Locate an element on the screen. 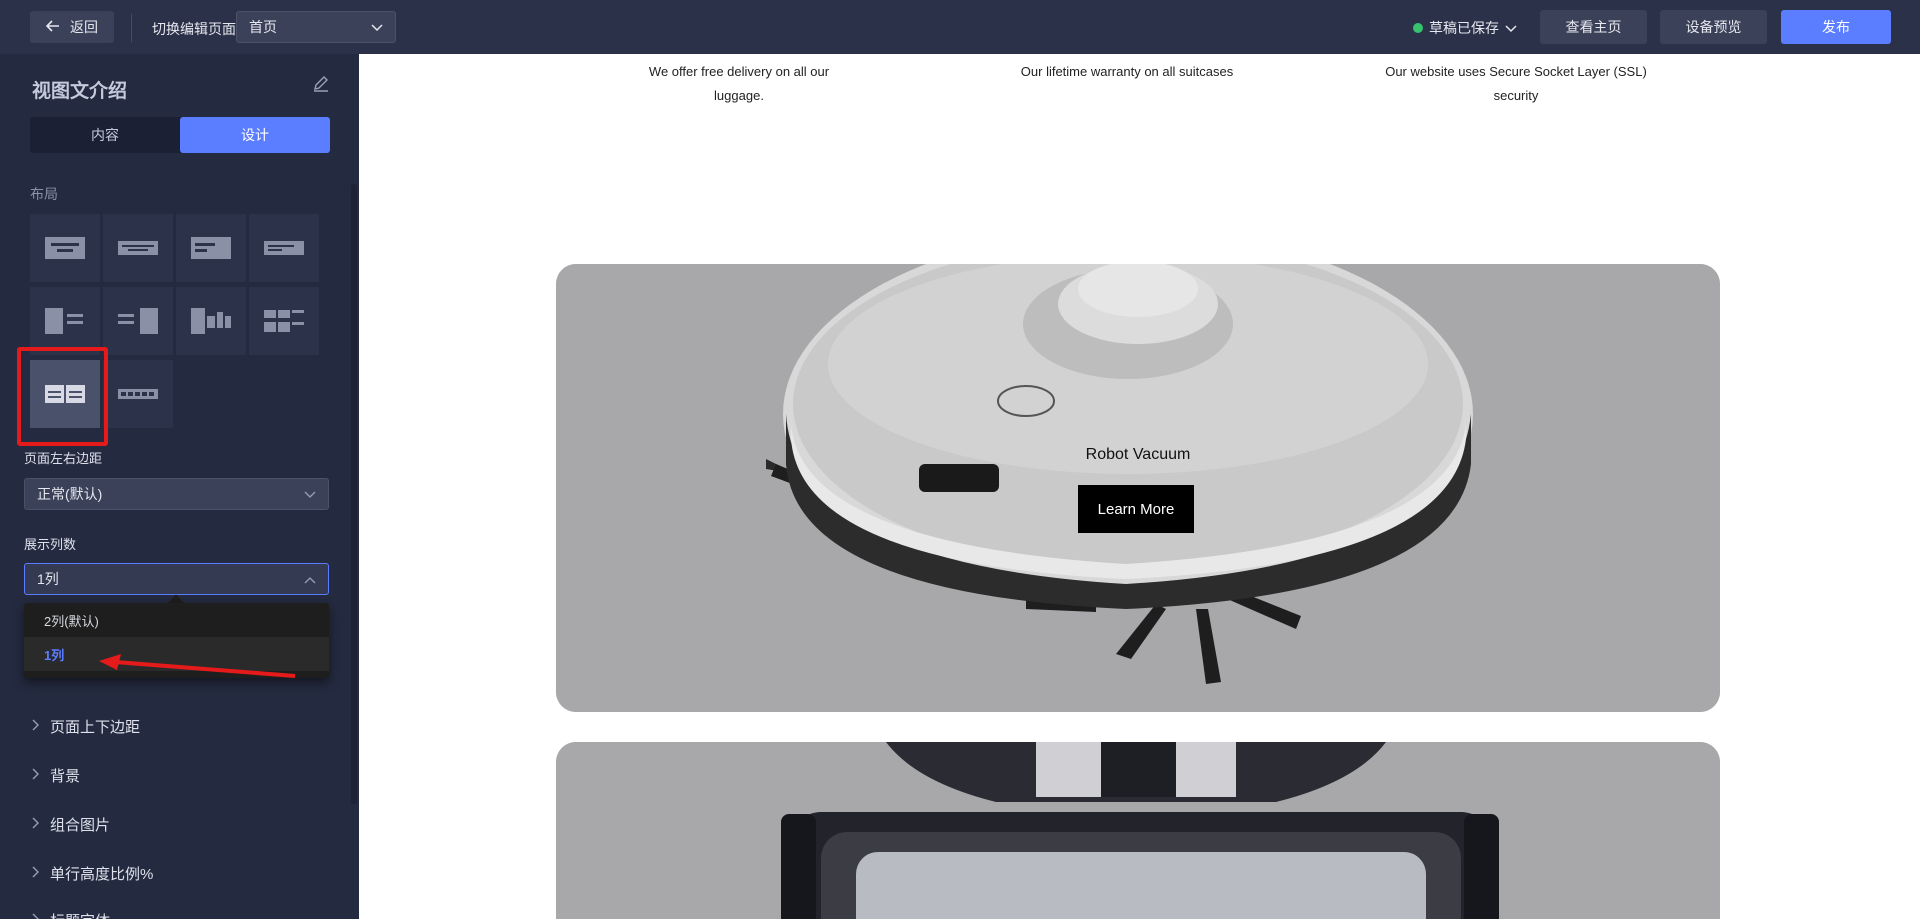 The image size is (1920, 919). columns-select-value: 1列 is located at coordinates (48, 579).